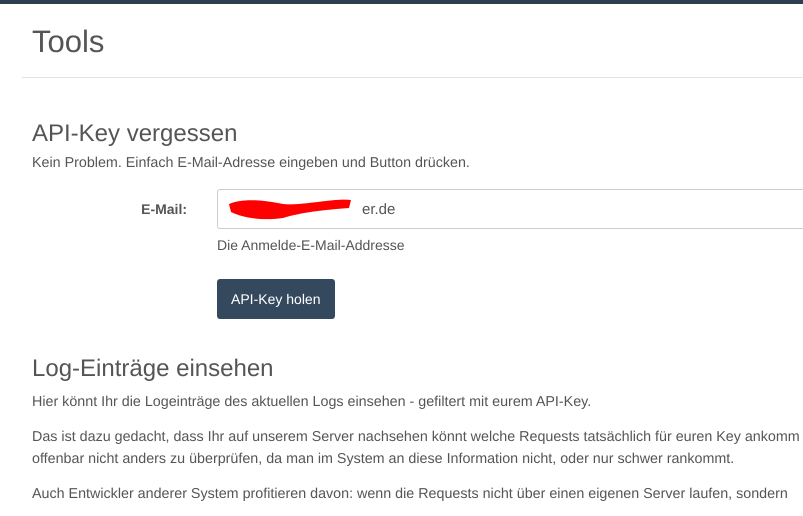 This screenshot has width=803, height=516. Describe the element at coordinates (410, 494) in the screenshot. I see `paragraph-line: Auch Entwickler anderer System profitieren davon: wenn die Requests nicht über einen eigenen Server laufen, sondern` at that location.